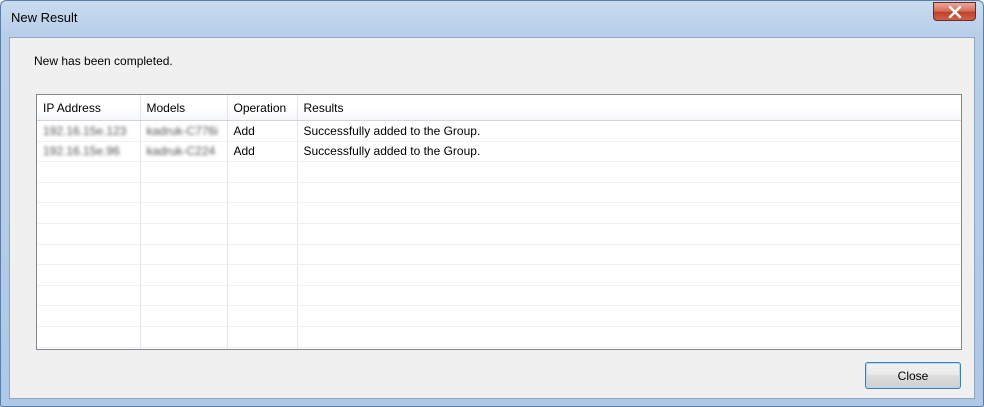  I want to click on window-title: New Result, so click(44, 17).